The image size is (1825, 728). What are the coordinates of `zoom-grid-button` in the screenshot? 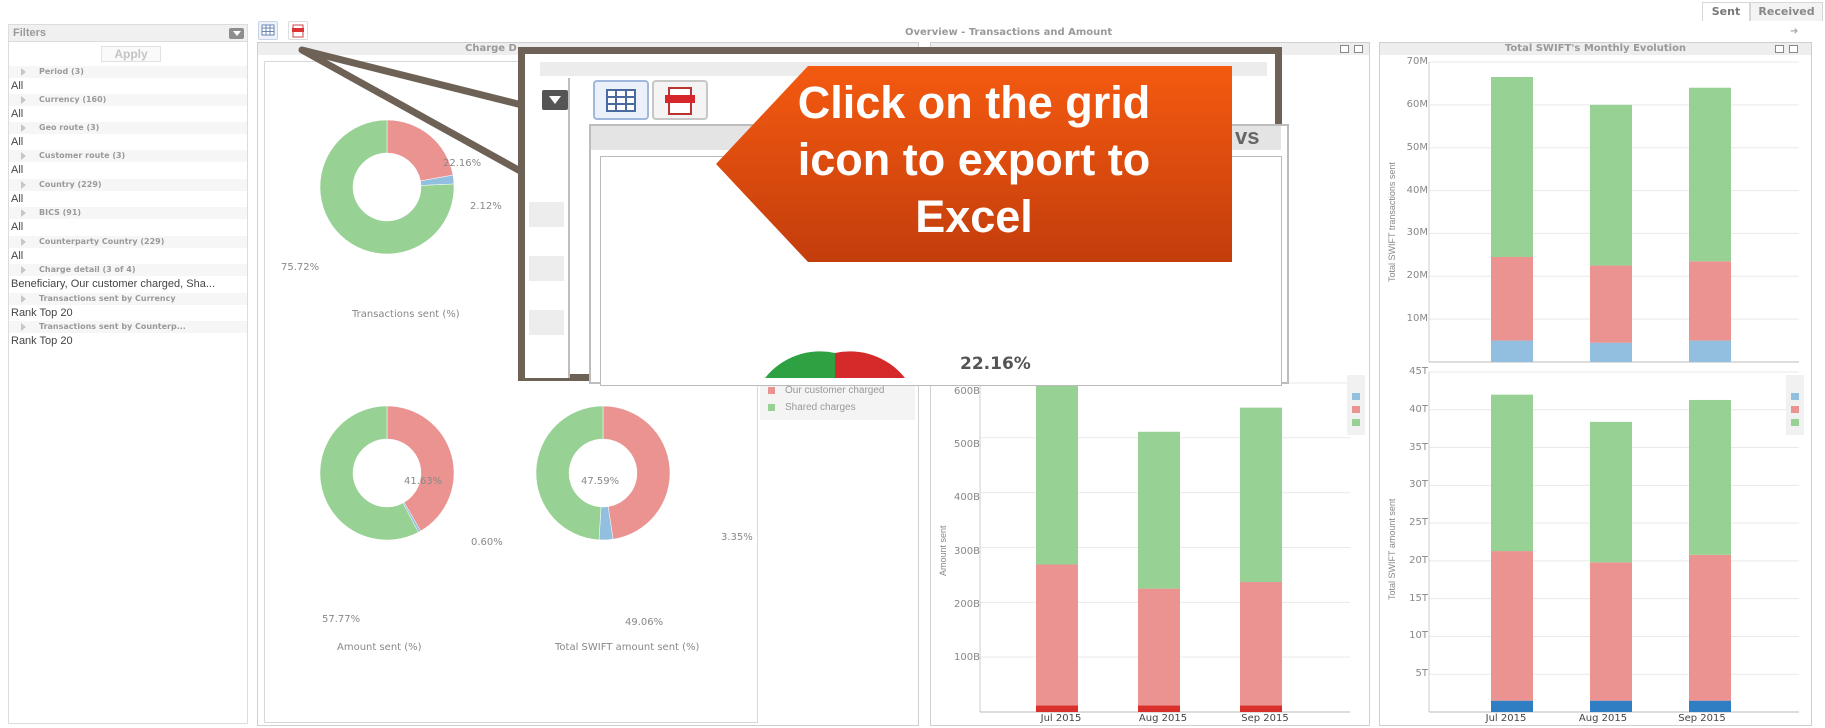 It's located at (621, 100).